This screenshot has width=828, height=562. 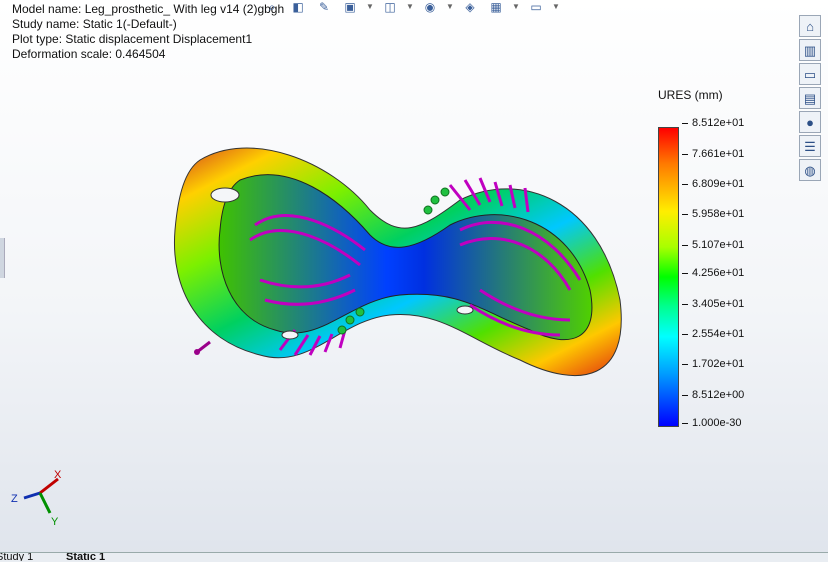 What do you see at coordinates (713, 334) in the screenshot?
I see `legend-tick: 2.554e+01` at bounding box center [713, 334].